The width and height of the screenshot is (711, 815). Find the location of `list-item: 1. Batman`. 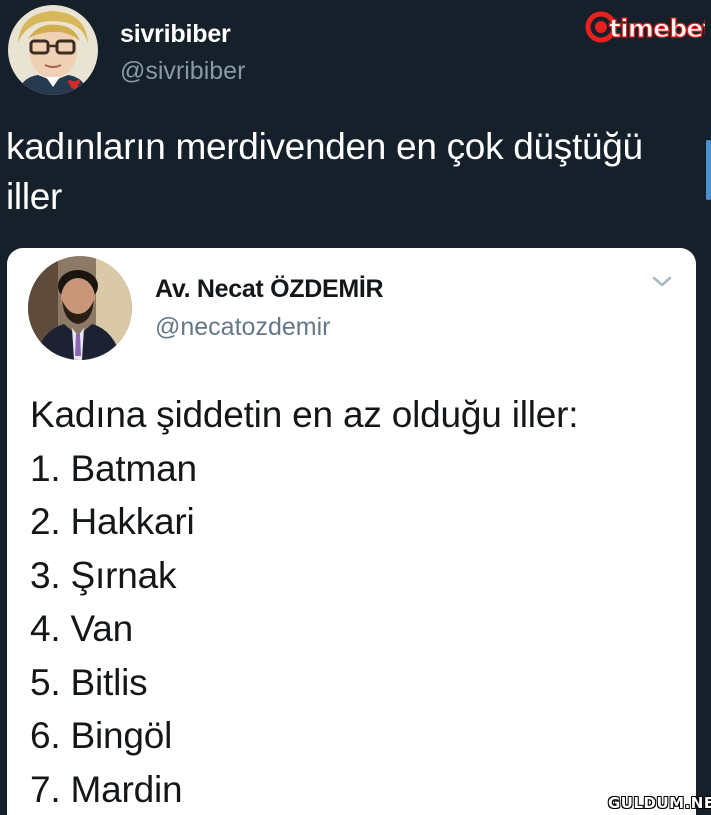

list-item: 1. Batman is located at coordinates (113, 468).